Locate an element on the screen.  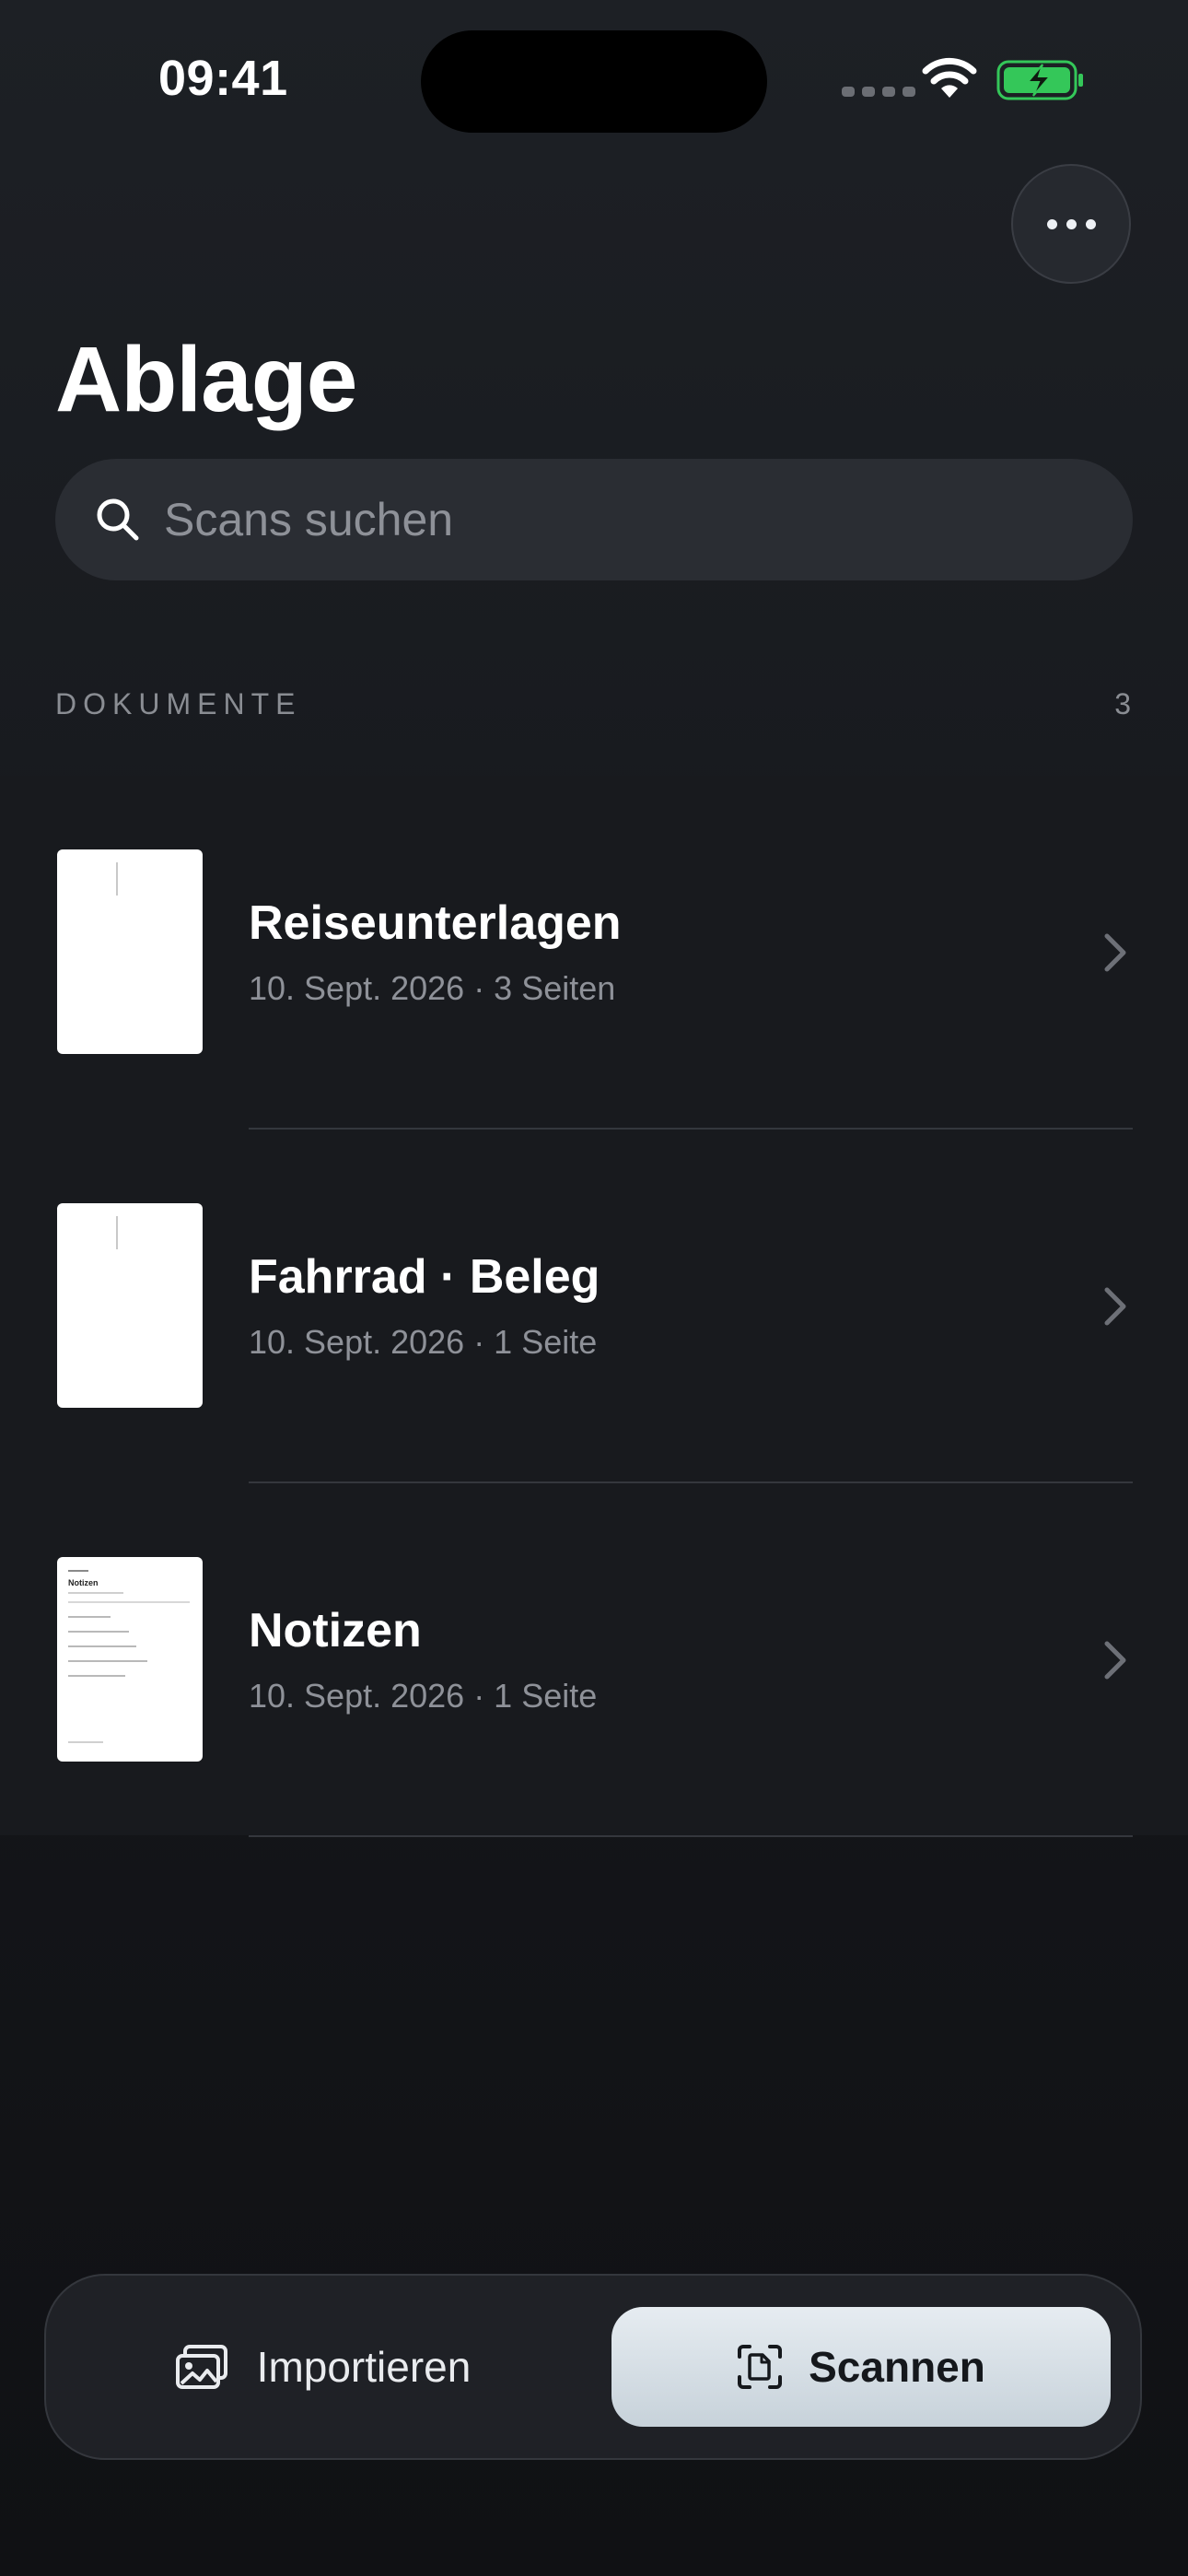
more-options-button is located at coordinates (1071, 224).